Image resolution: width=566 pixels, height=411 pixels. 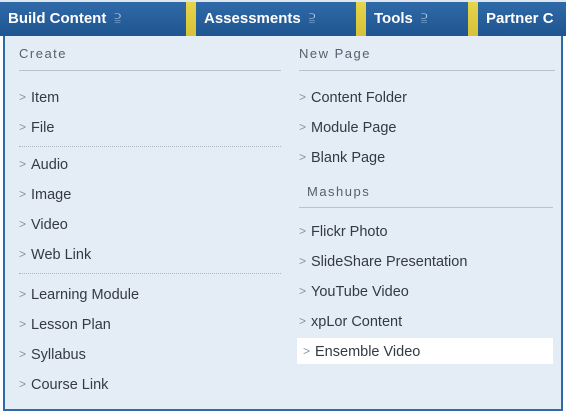 I want to click on menu-item-blank-page: > Blank Page, so click(x=342, y=157).